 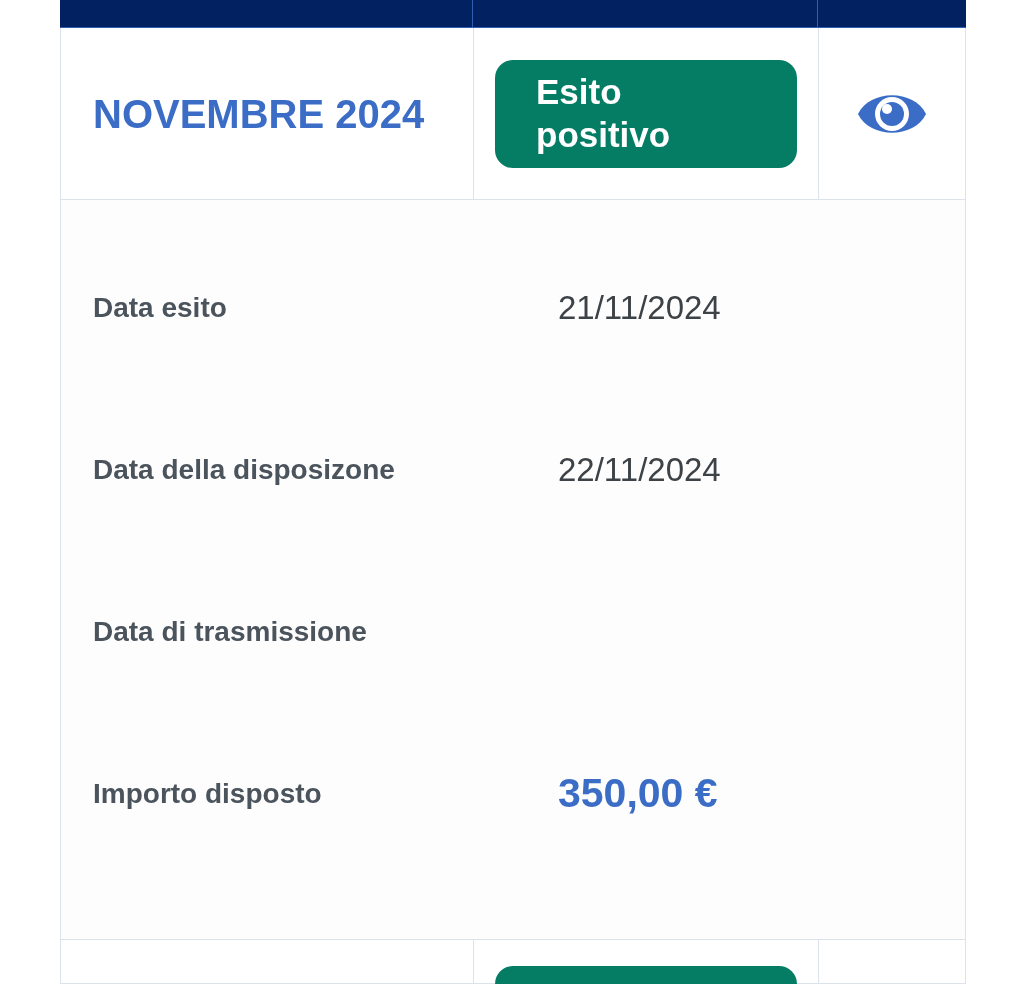 What do you see at coordinates (230, 632) in the screenshot?
I see `detail-label: Data di trasmissione` at bounding box center [230, 632].